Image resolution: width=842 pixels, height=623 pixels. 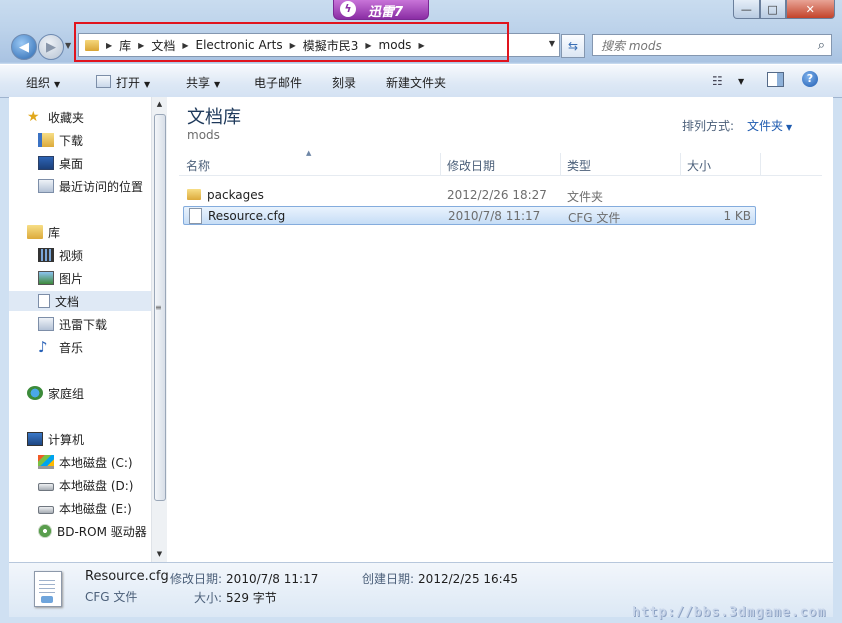 What do you see at coordinates (579, 165) in the screenshot?
I see `column-type: 类型` at bounding box center [579, 165].